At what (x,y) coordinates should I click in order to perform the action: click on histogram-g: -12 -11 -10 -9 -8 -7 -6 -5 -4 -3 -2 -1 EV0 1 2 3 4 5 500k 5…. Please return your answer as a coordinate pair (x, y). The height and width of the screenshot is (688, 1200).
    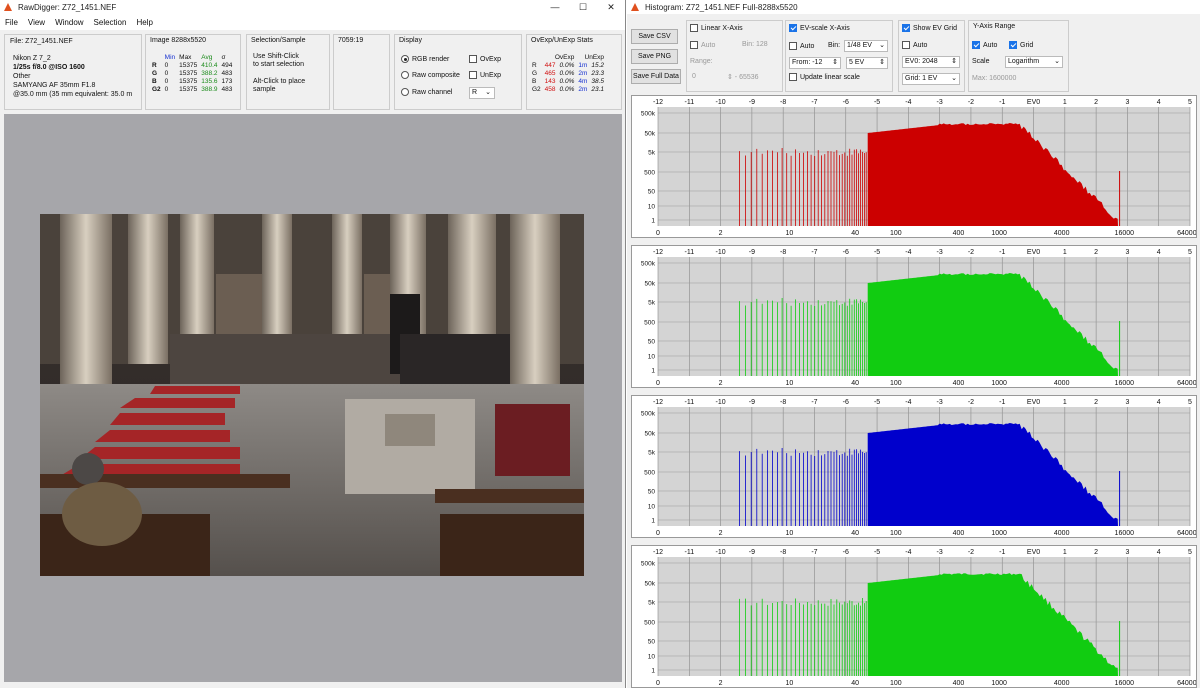
    Looking at the image, I should click on (914, 316).